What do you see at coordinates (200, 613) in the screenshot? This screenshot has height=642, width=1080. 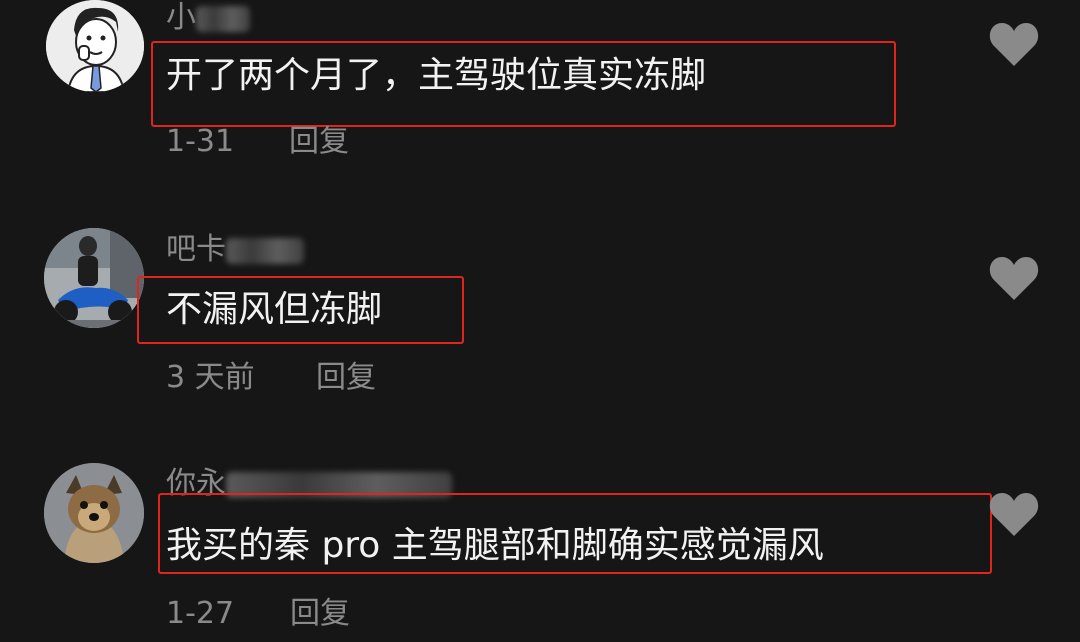 I see `comment-timestamp: 1-27` at bounding box center [200, 613].